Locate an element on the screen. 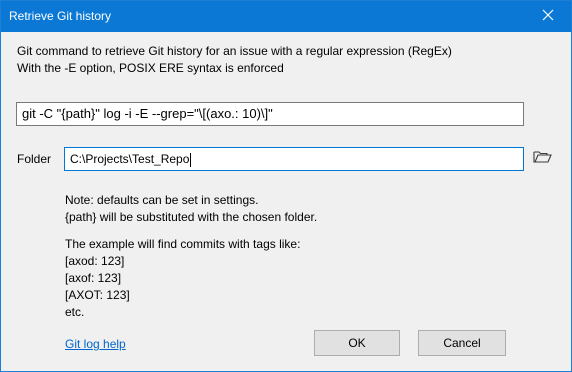 The image size is (572, 372). example-item: [AXOT: 123] is located at coordinates (97, 295).